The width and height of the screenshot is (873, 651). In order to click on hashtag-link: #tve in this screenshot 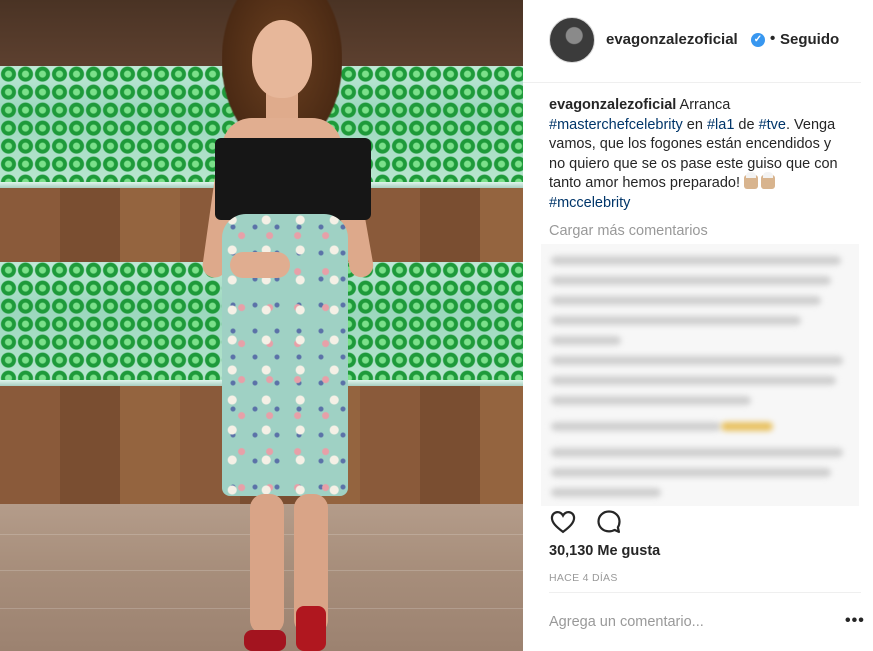, I will do `click(772, 125)`.